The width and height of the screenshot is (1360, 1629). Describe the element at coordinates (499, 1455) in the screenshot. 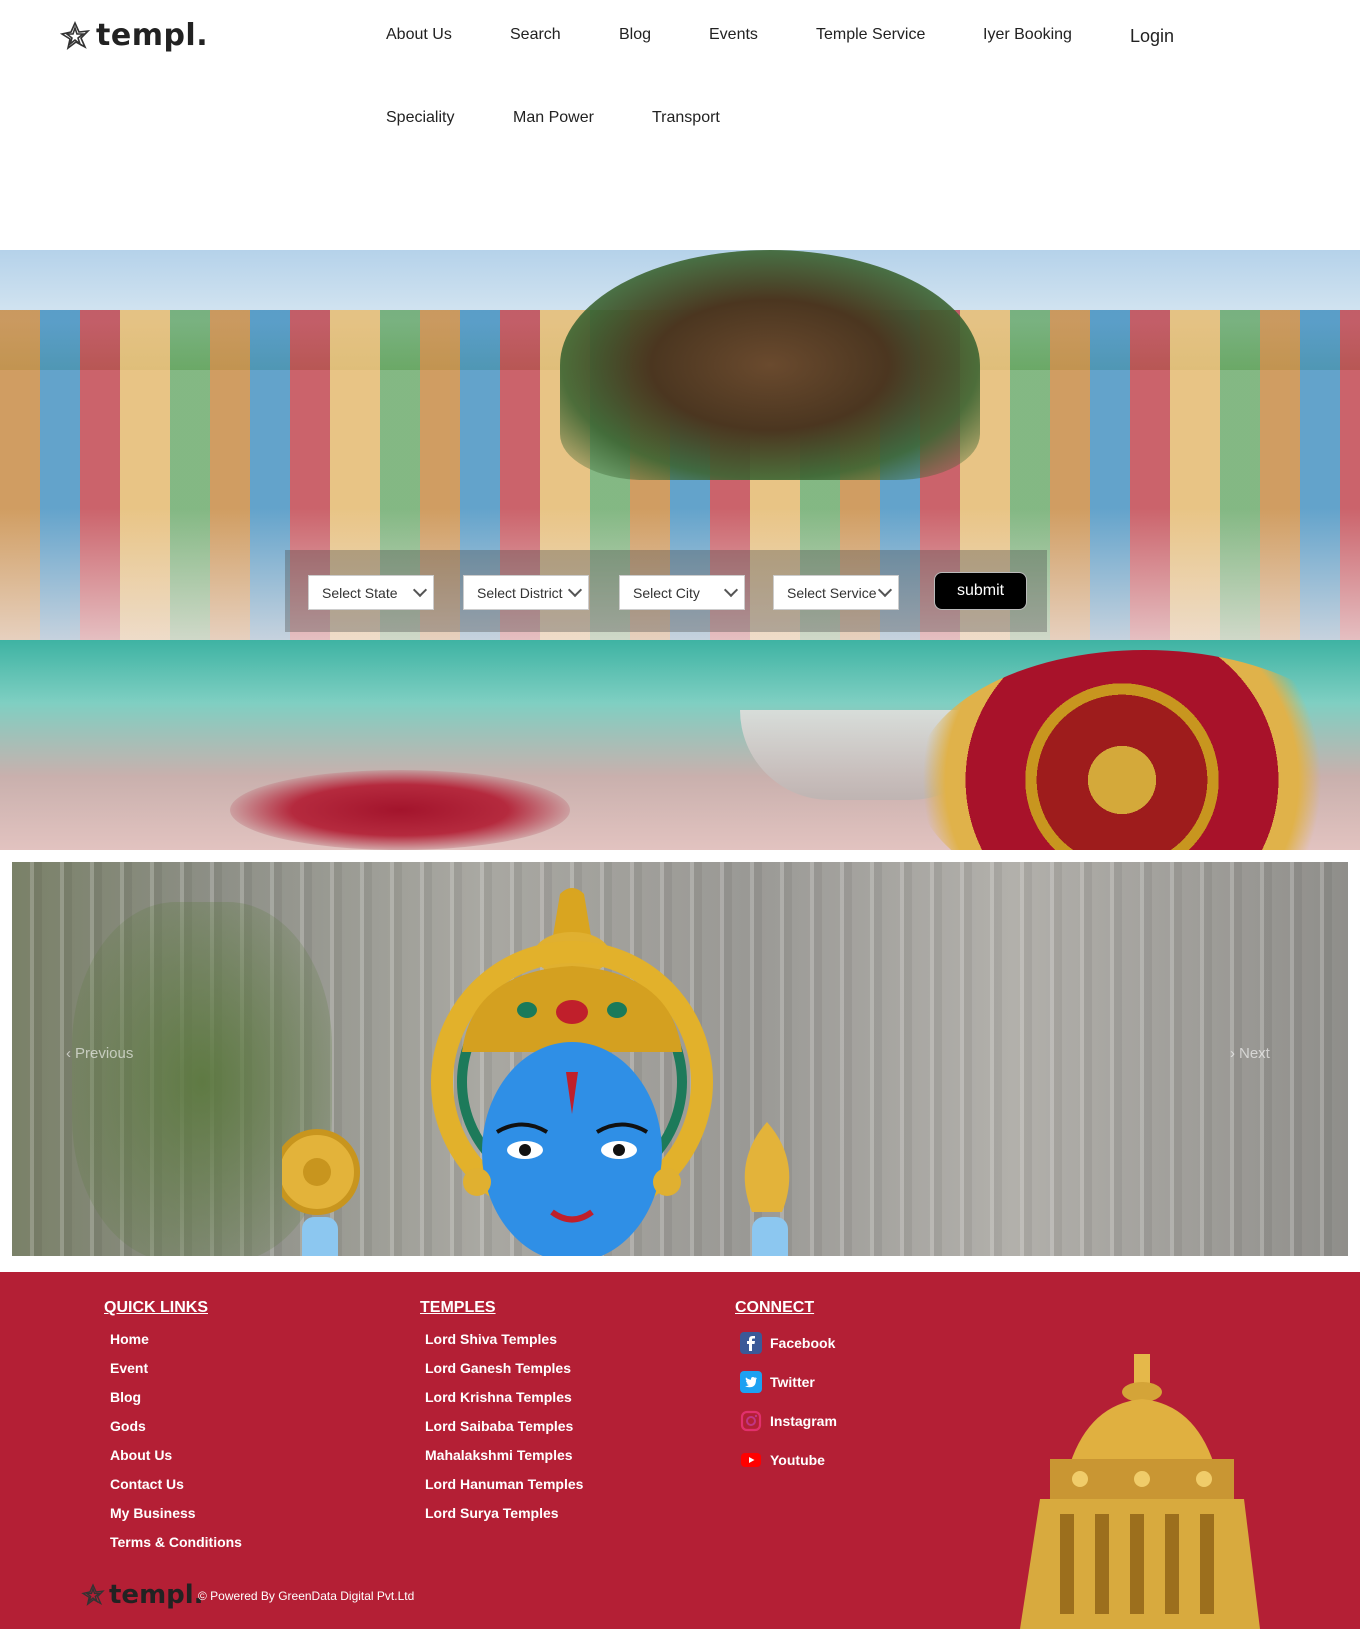

I see `footer-link-mahalakshmi-temples: Mahalakshmi Temples` at that location.